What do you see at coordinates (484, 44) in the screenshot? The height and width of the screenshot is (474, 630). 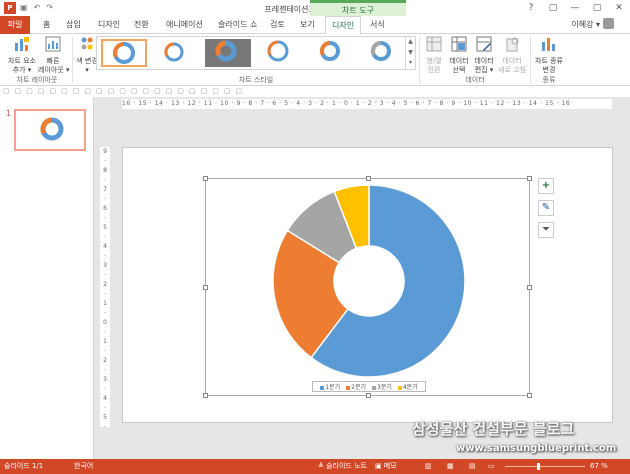 I see `edit-data-icon` at bounding box center [484, 44].